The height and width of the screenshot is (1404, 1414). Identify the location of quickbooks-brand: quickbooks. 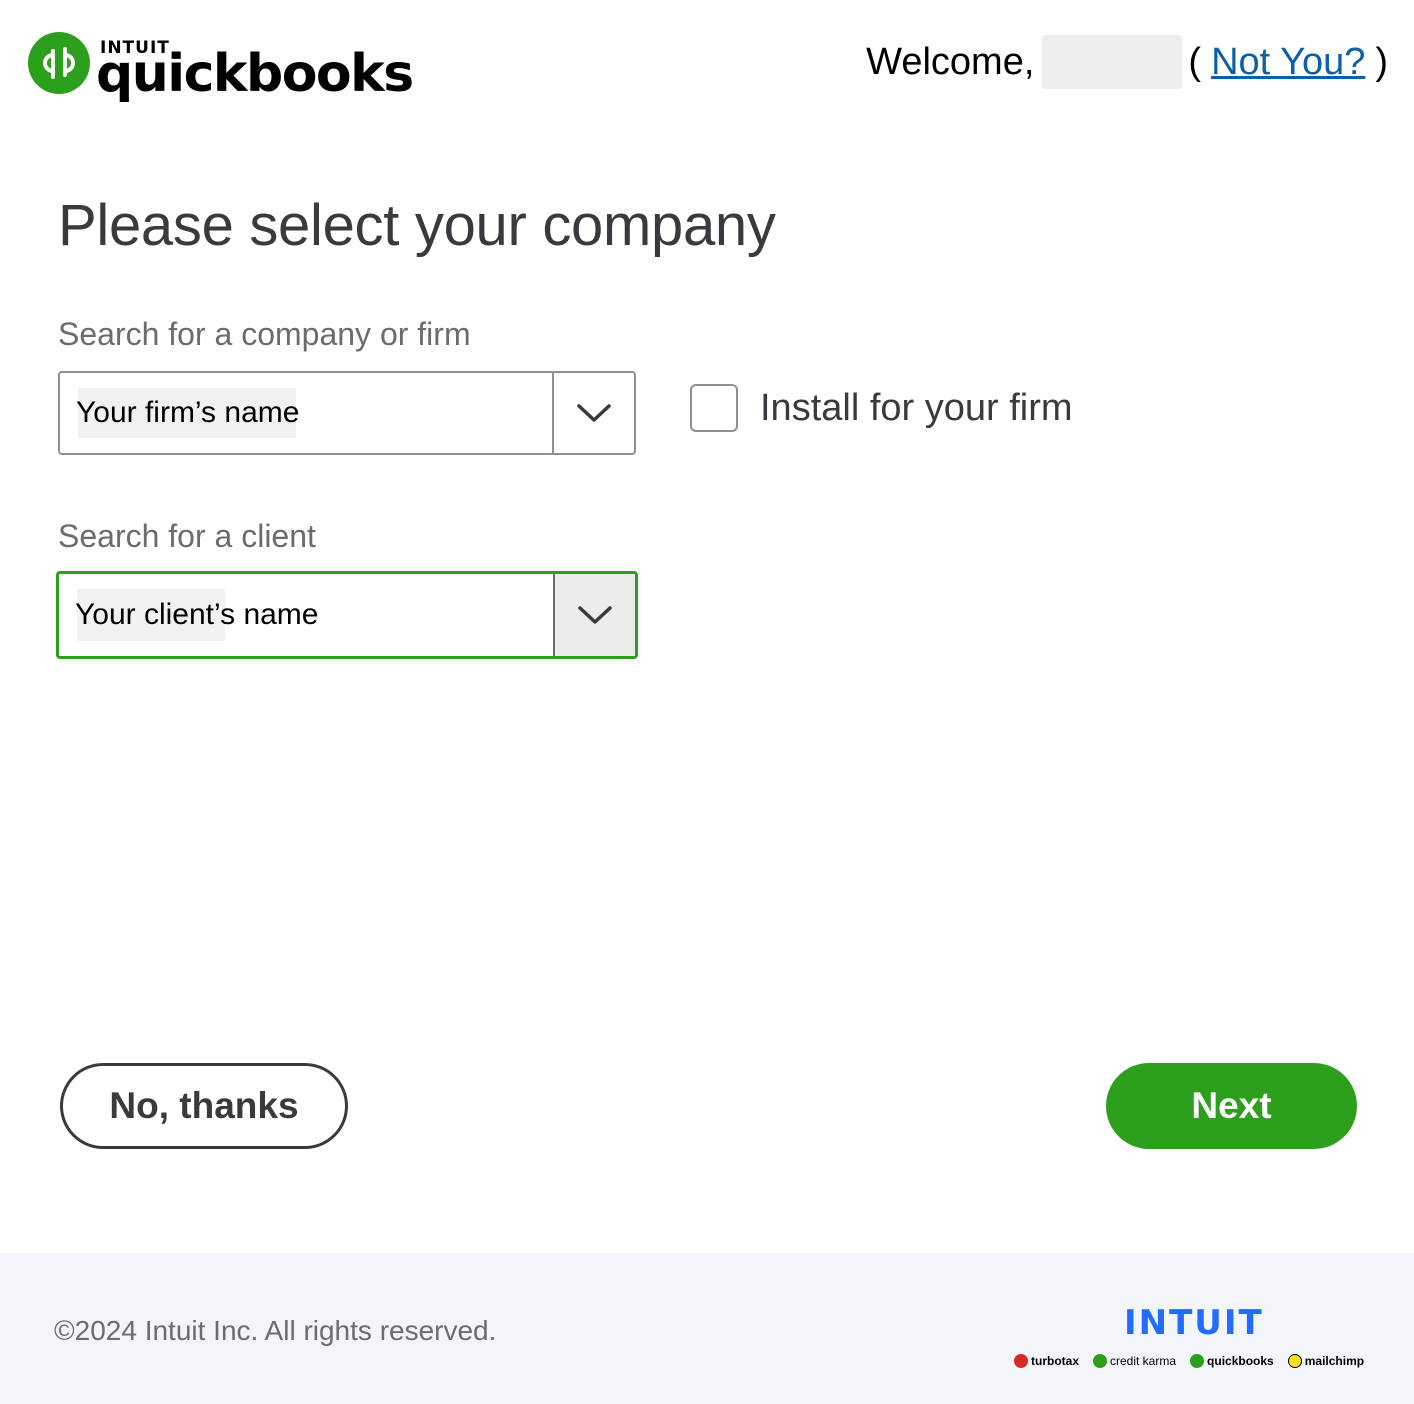
(1232, 1361).